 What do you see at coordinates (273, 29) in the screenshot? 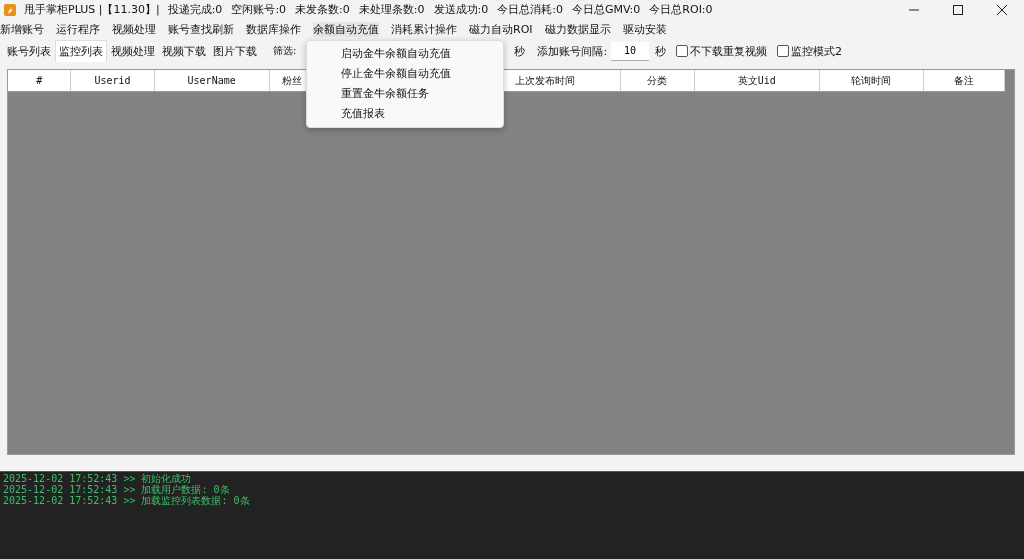
I see `menu-item: 数据库操作` at bounding box center [273, 29].